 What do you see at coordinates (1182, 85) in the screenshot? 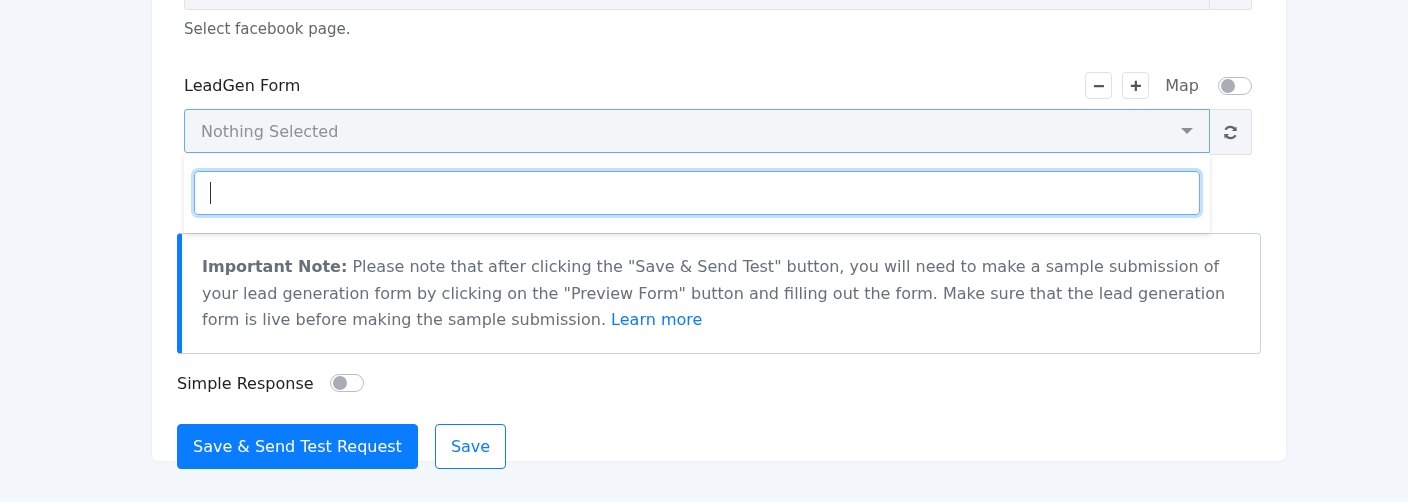
I see `map-label: Map` at bounding box center [1182, 85].